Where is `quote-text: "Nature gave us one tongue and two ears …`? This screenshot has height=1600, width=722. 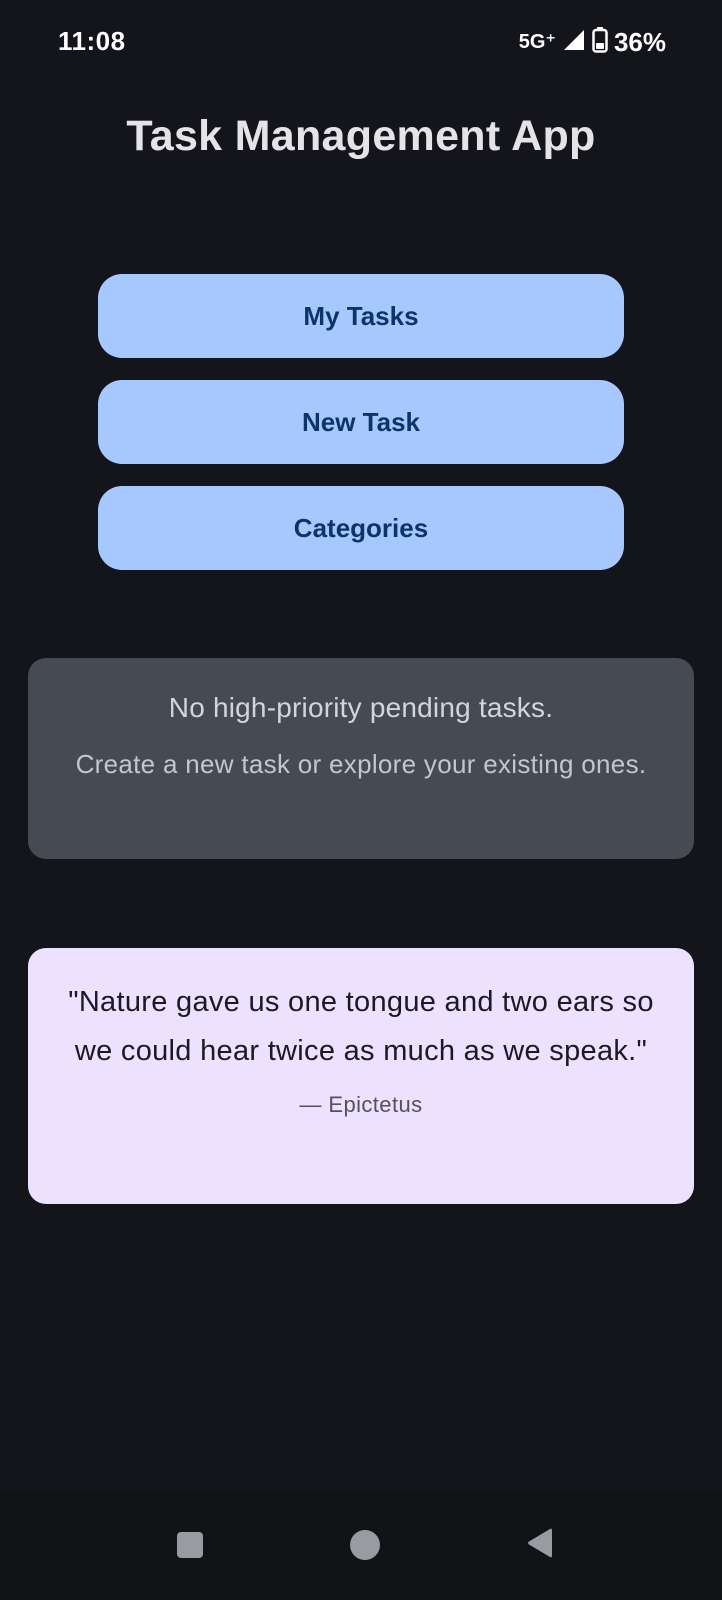 quote-text: "Nature gave us one tongue and two ears … is located at coordinates (361, 1026).